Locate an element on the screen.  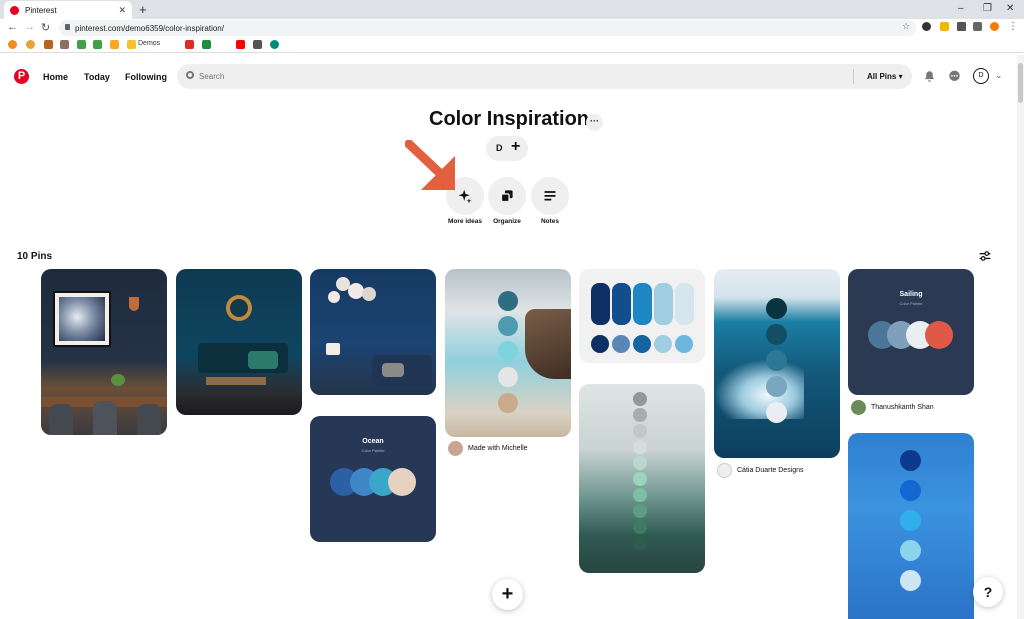
code-icon is located at coordinates (257, 44).